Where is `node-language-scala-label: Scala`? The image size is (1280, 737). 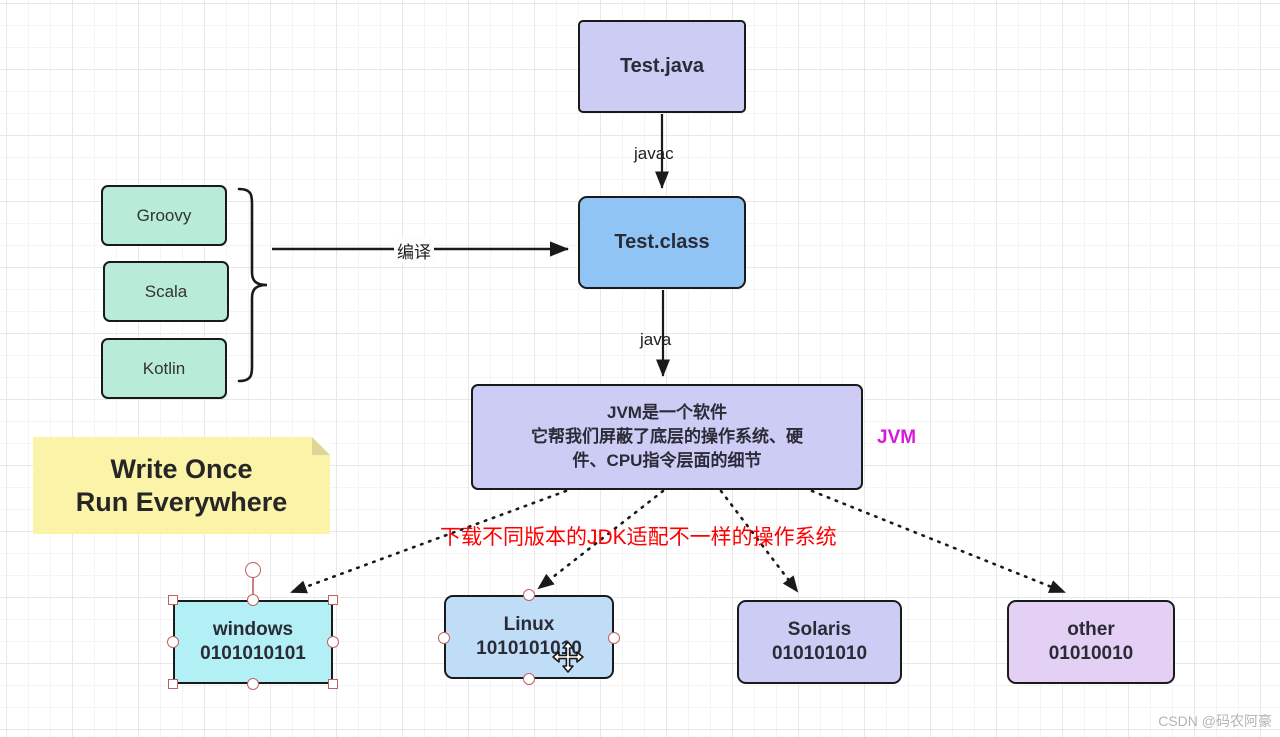
node-language-scala-label: Scala is located at coordinates (166, 291).